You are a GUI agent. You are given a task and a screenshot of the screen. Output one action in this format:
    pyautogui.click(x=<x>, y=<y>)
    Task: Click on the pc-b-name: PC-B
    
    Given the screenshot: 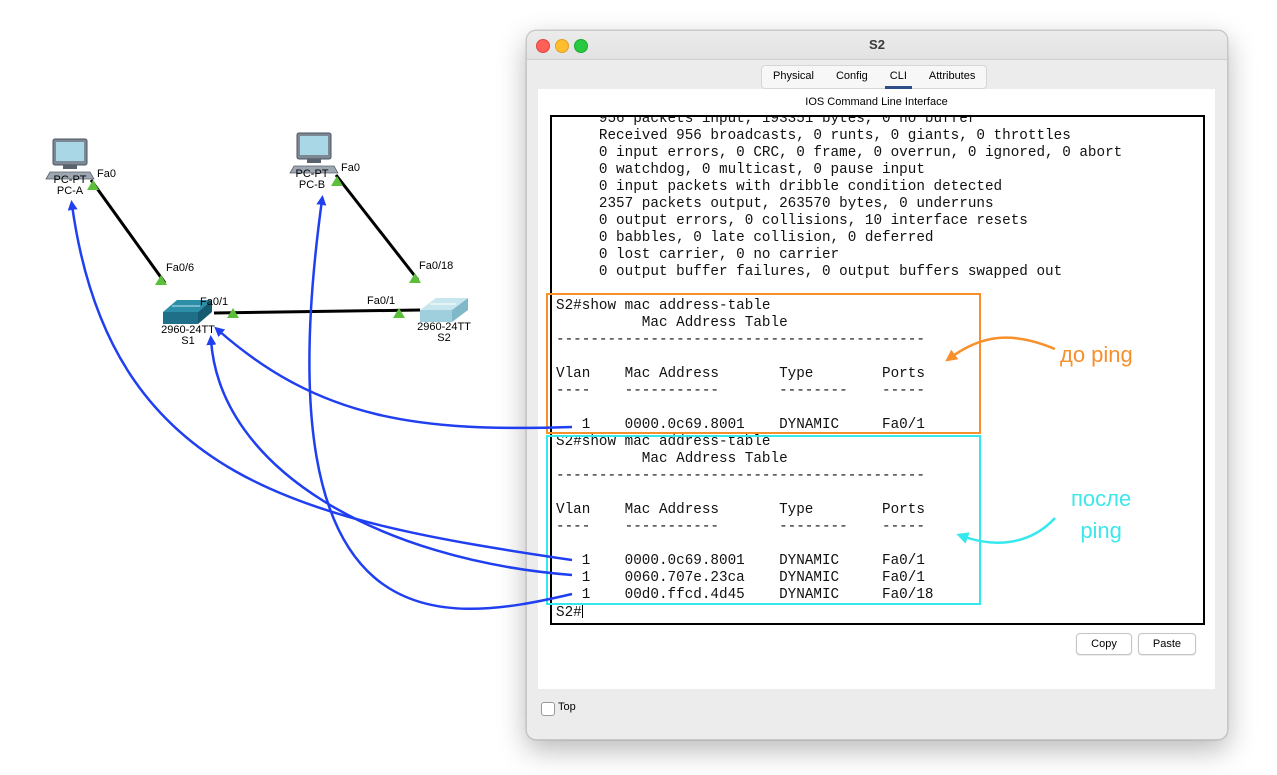 What is the action you would take?
    pyautogui.click(x=312, y=185)
    